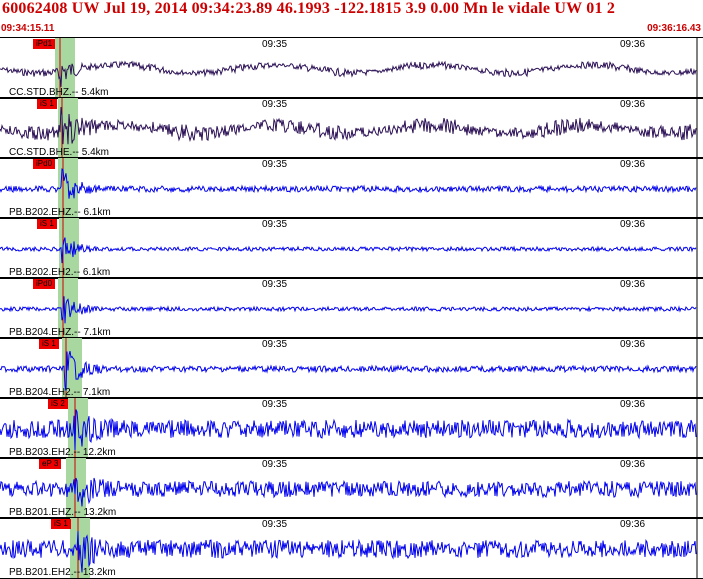  I want to click on trace-panel: iS 1 09:35 09:36 CC.STD.BHE.-- 5.4km, so click(351, 128).